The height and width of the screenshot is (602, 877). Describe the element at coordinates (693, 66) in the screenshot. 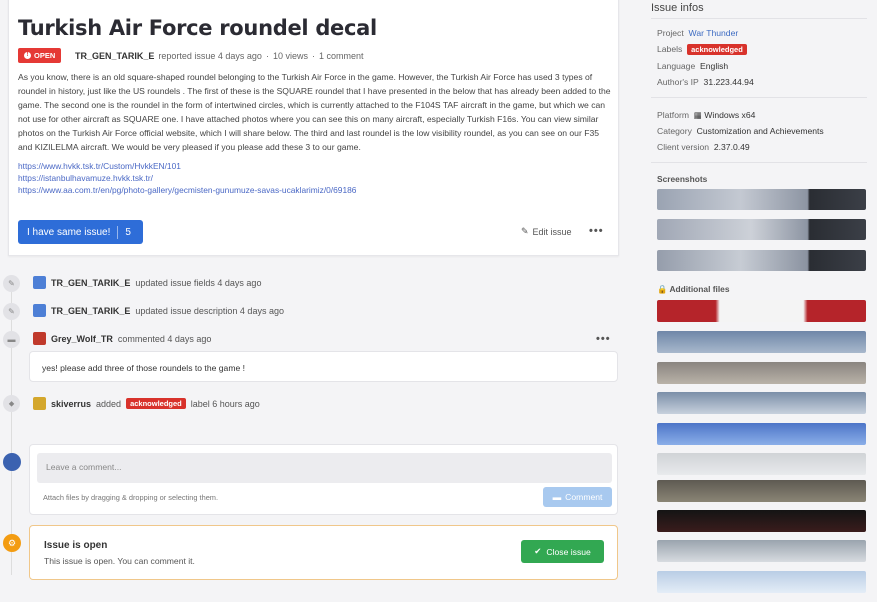

I see `language-row: Language English` at that location.